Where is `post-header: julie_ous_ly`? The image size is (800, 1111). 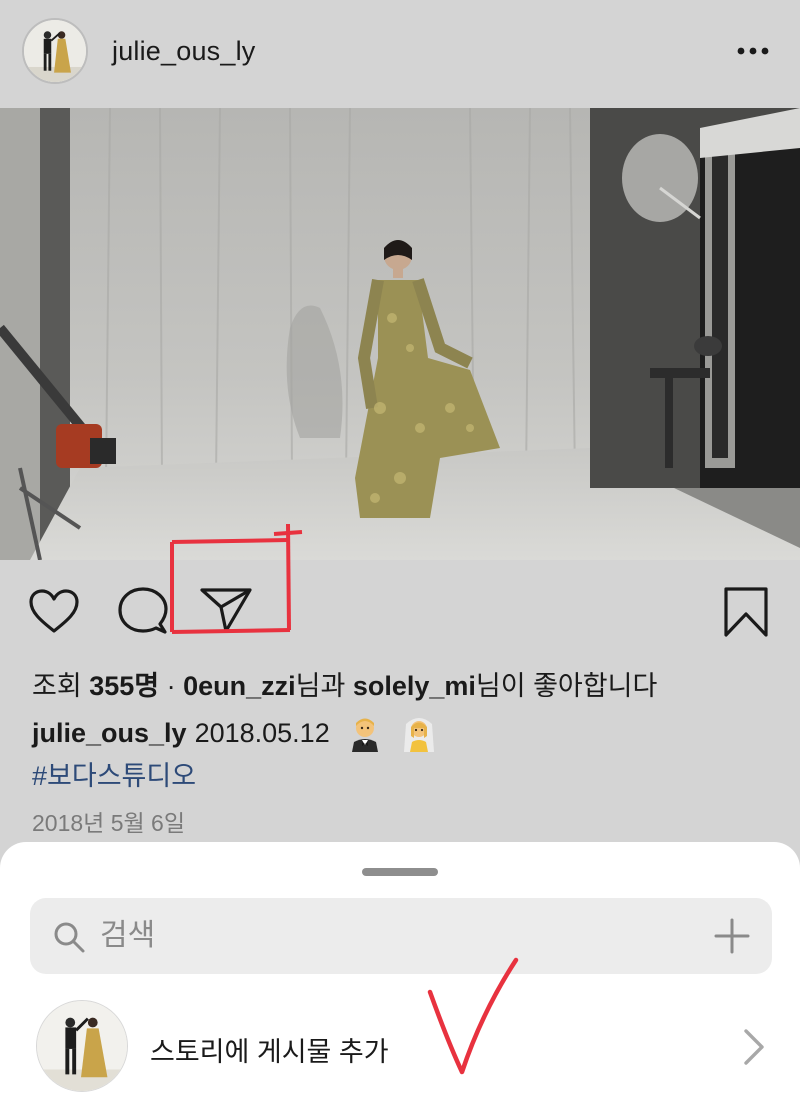 post-header: julie_ous_ly is located at coordinates (400, 54).